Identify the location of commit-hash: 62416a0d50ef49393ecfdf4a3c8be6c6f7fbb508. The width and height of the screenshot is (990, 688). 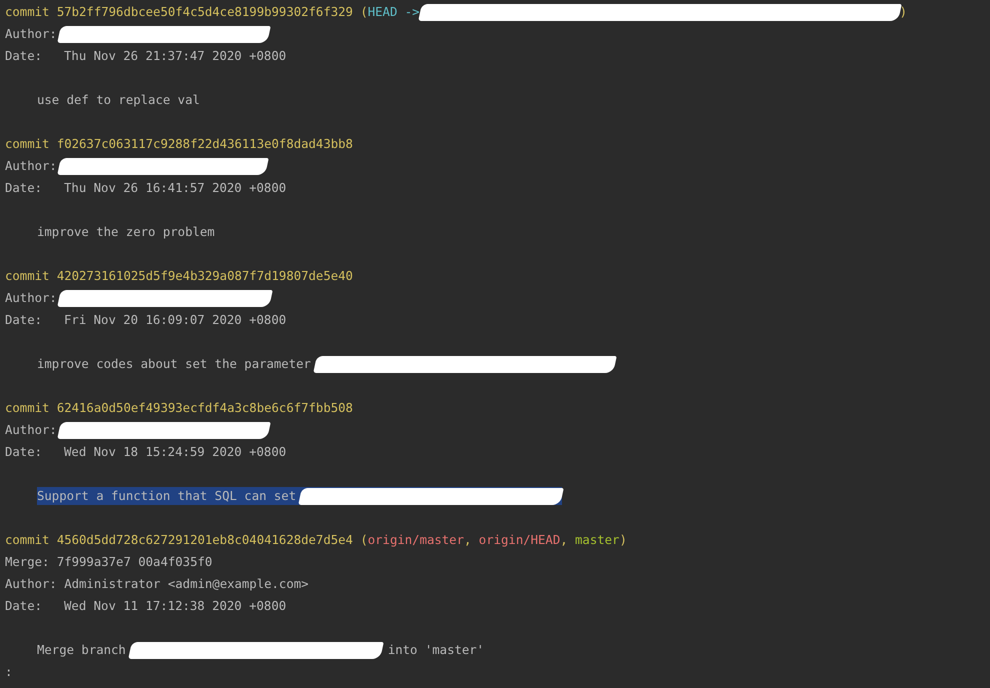
(204, 408).